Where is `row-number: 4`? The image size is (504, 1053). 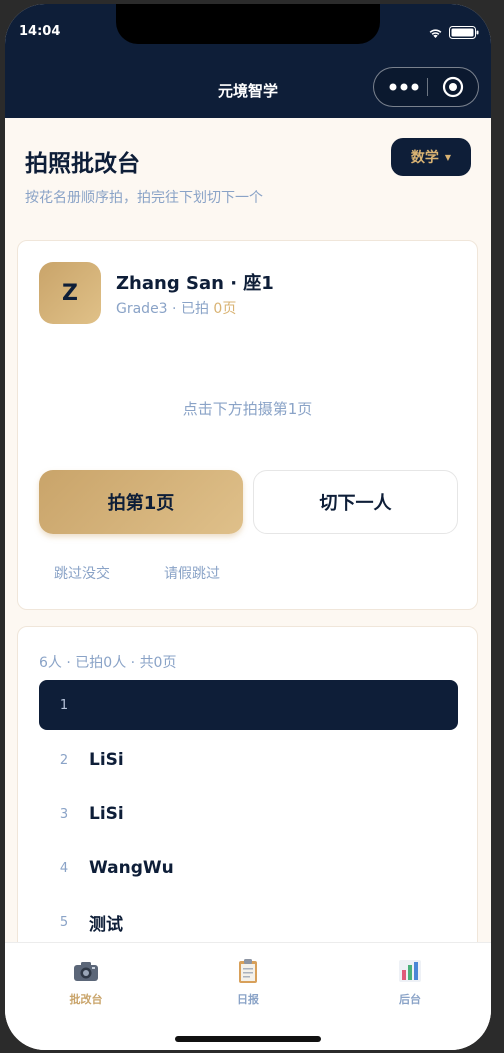 row-number: 4 is located at coordinates (64, 868).